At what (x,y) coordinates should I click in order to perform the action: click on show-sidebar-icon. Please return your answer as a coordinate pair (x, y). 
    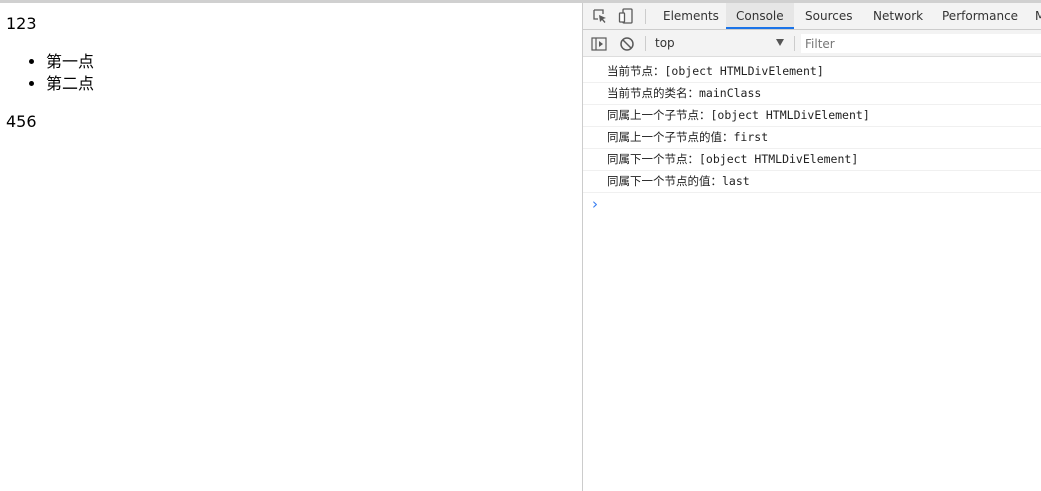
    Looking at the image, I should click on (599, 44).